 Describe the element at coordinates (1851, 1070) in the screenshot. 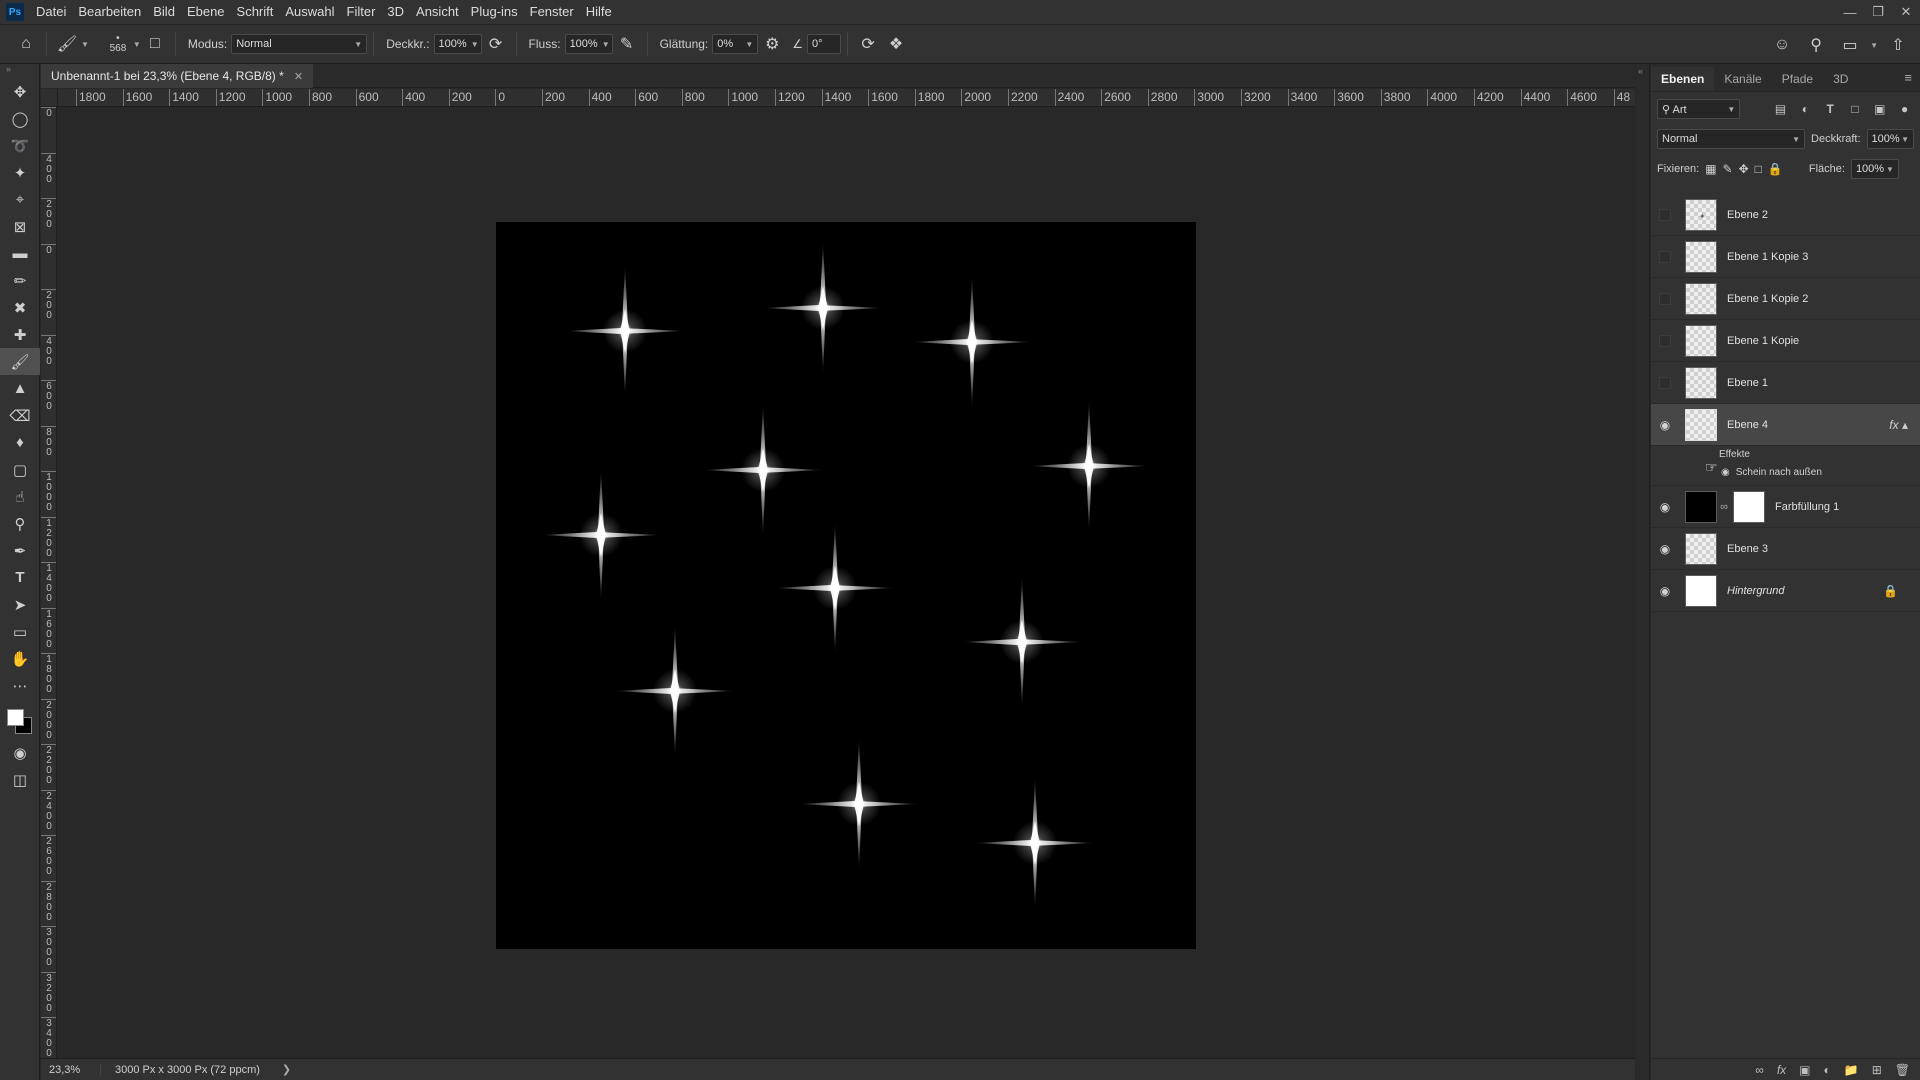

I see `new-group-icon: 📁` at that location.